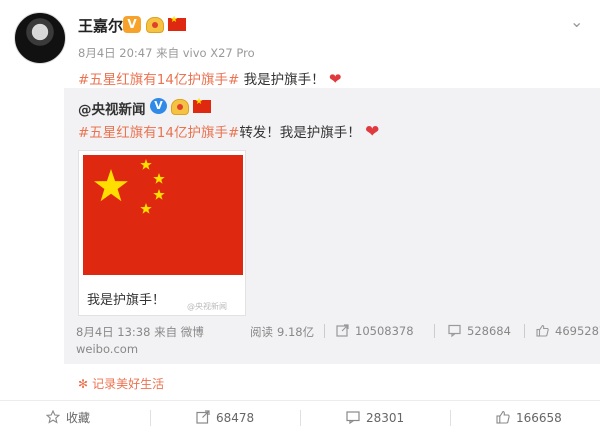 This screenshot has width=600, height=436. I want to click on reads-value: 9.18亿, so click(296, 332).